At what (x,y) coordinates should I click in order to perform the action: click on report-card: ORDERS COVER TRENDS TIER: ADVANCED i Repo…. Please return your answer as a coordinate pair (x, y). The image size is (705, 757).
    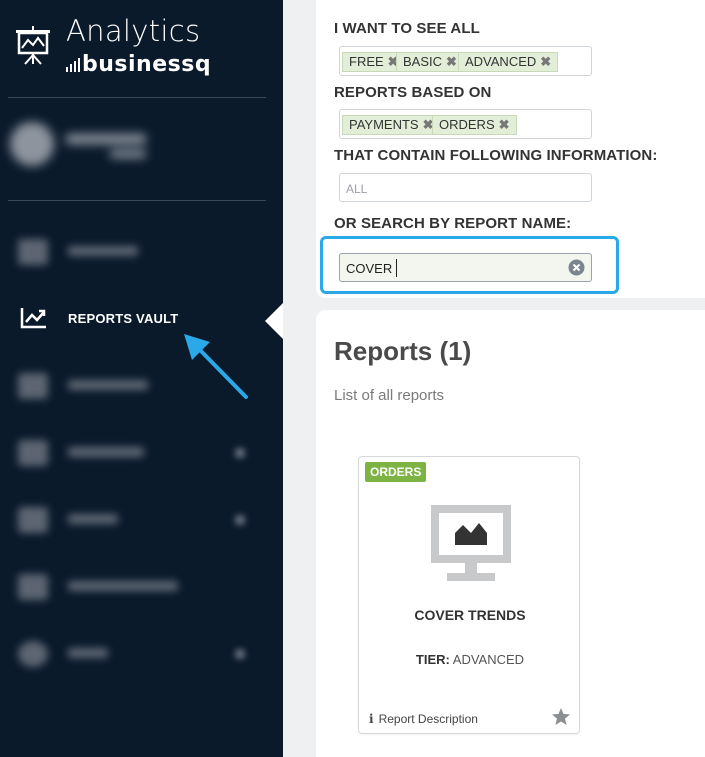
    Looking at the image, I should click on (469, 595).